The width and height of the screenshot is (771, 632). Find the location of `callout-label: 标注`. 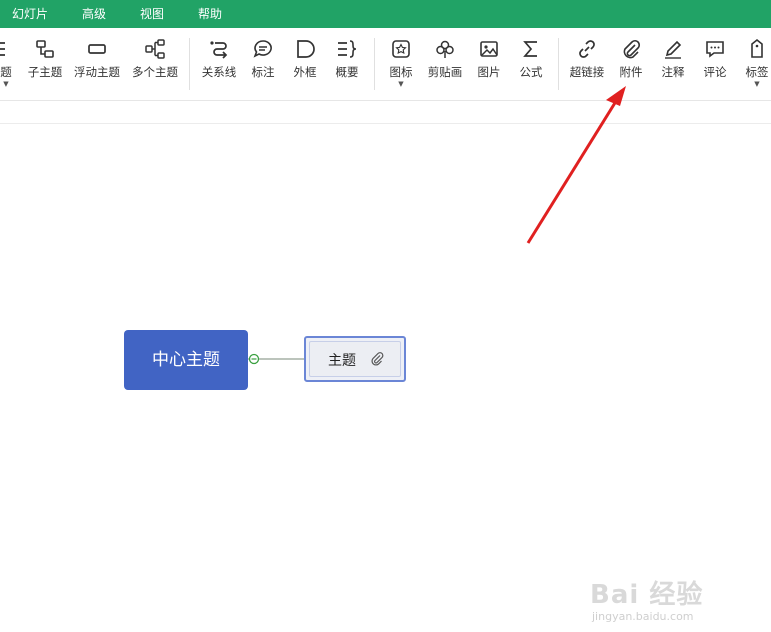

callout-label: 标注 is located at coordinates (263, 72).